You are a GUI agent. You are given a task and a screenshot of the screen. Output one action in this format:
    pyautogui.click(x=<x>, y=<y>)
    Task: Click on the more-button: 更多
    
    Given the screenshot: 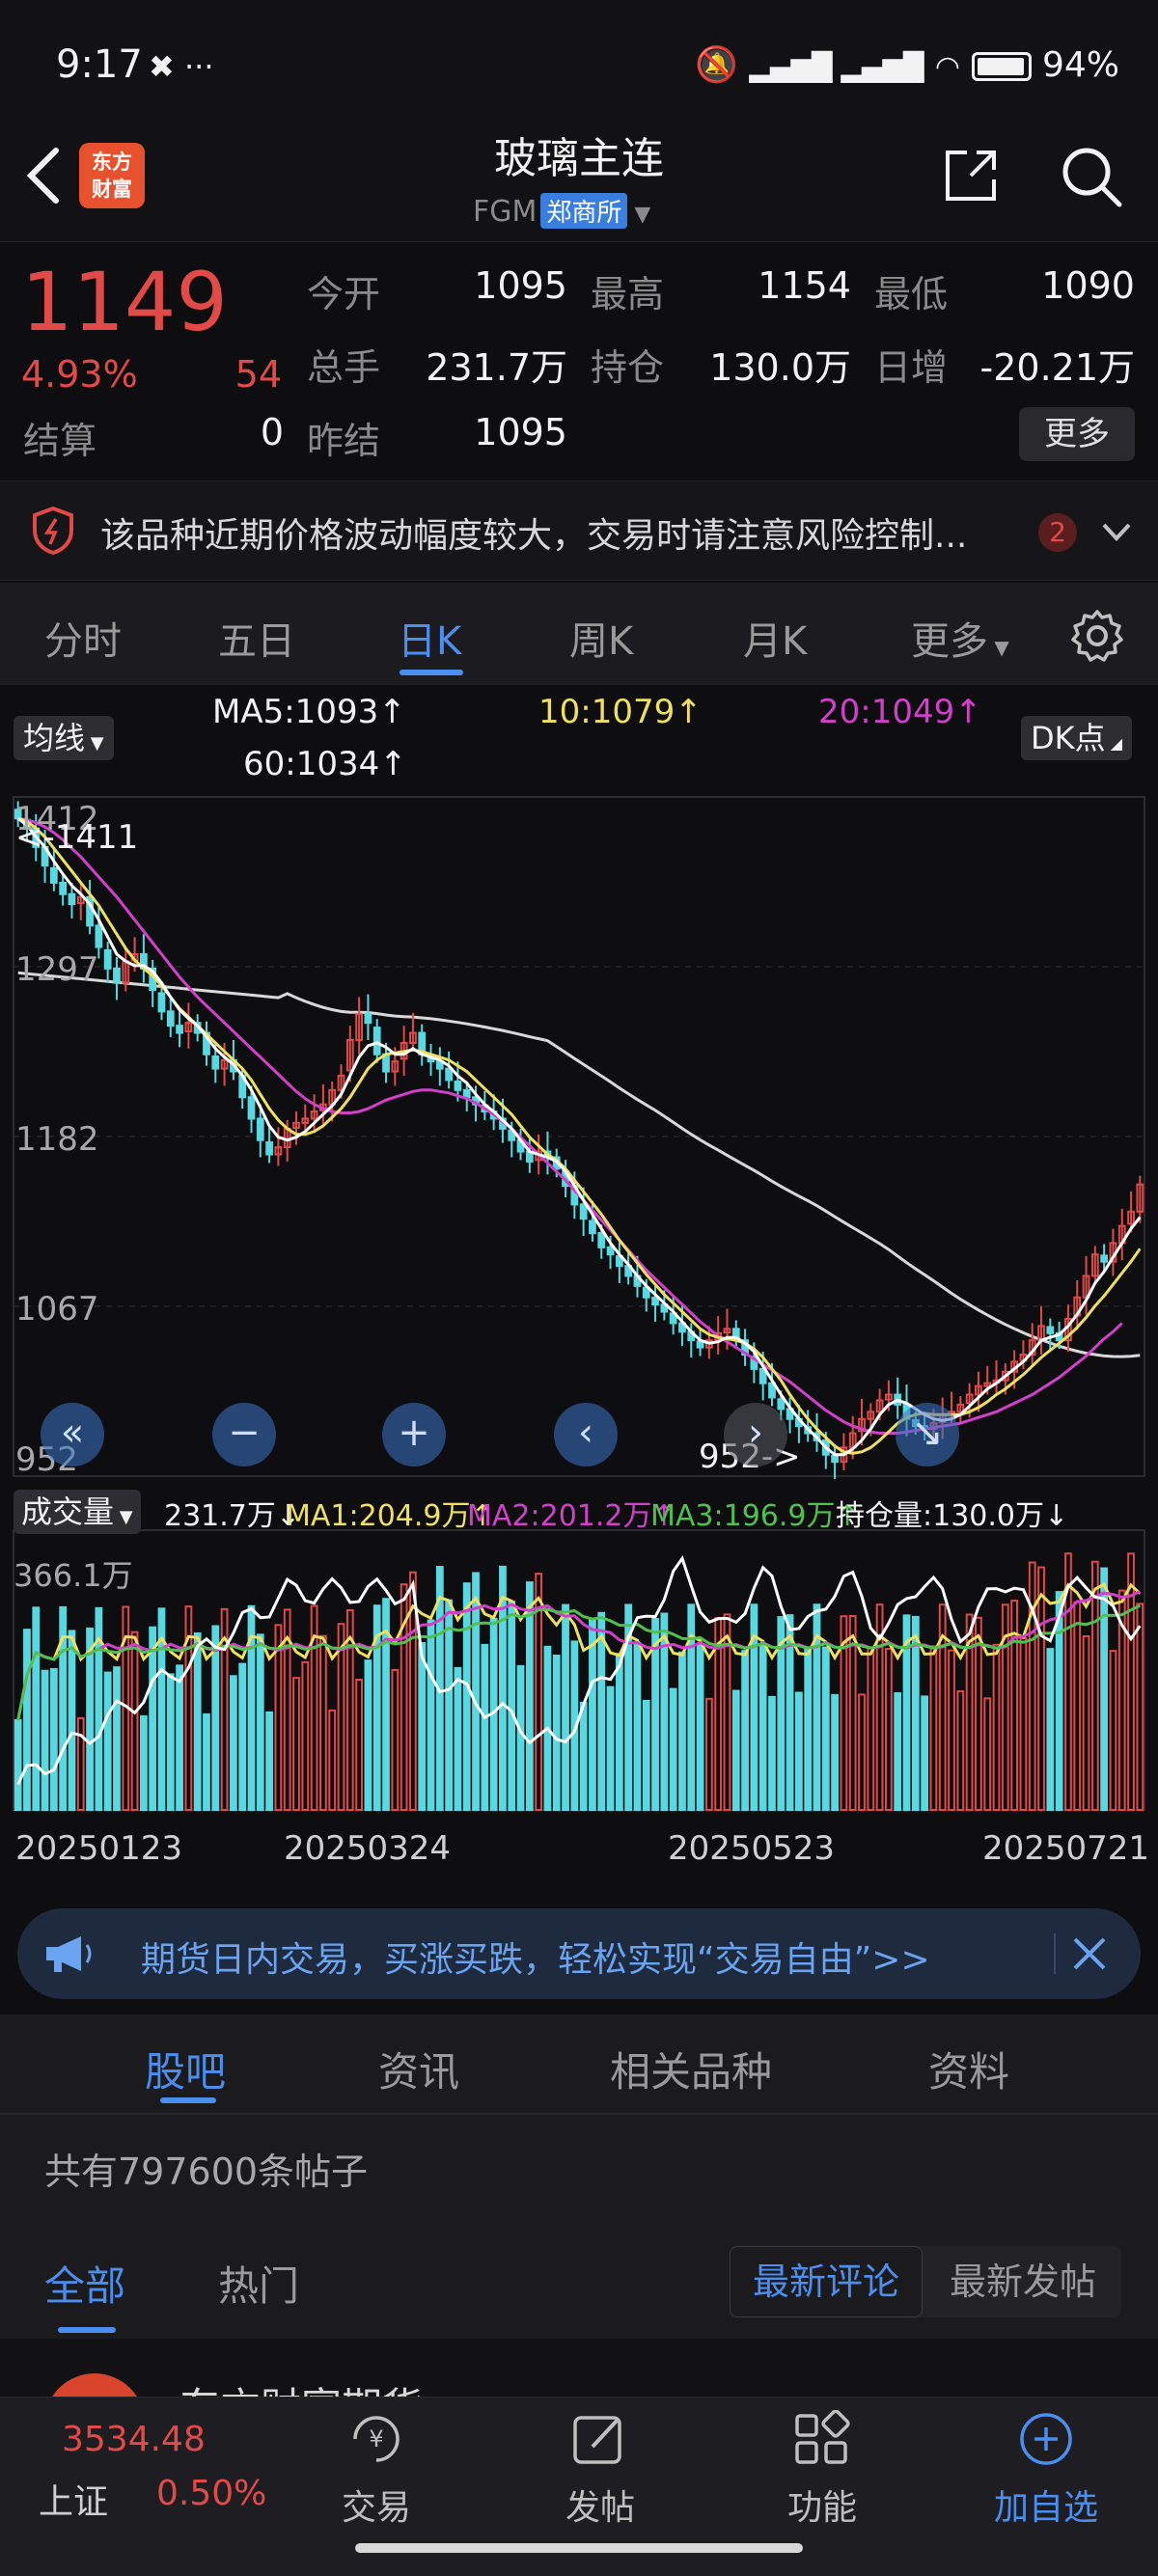 What is the action you would take?
    pyautogui.click(x=1077, y=434)
    